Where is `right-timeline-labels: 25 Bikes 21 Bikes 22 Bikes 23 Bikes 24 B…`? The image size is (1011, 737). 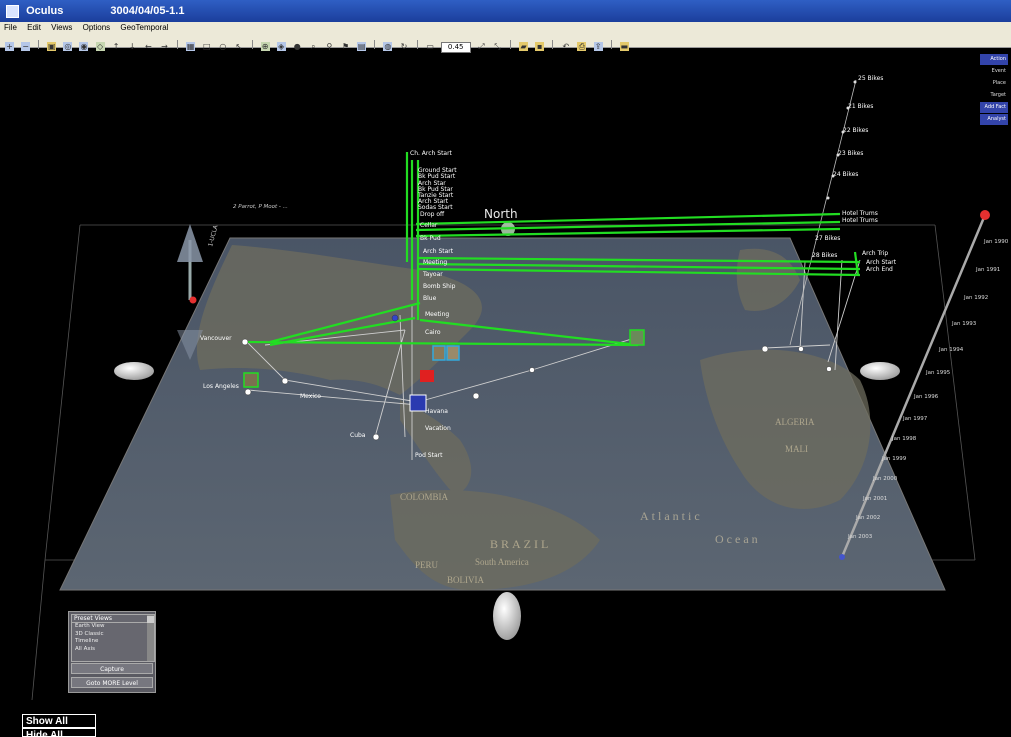
right-timeline-labels: 25 Bikes 21 Bikes 22 Bikes 23 Bikes 24 B… is located at coordinates (854, 174).